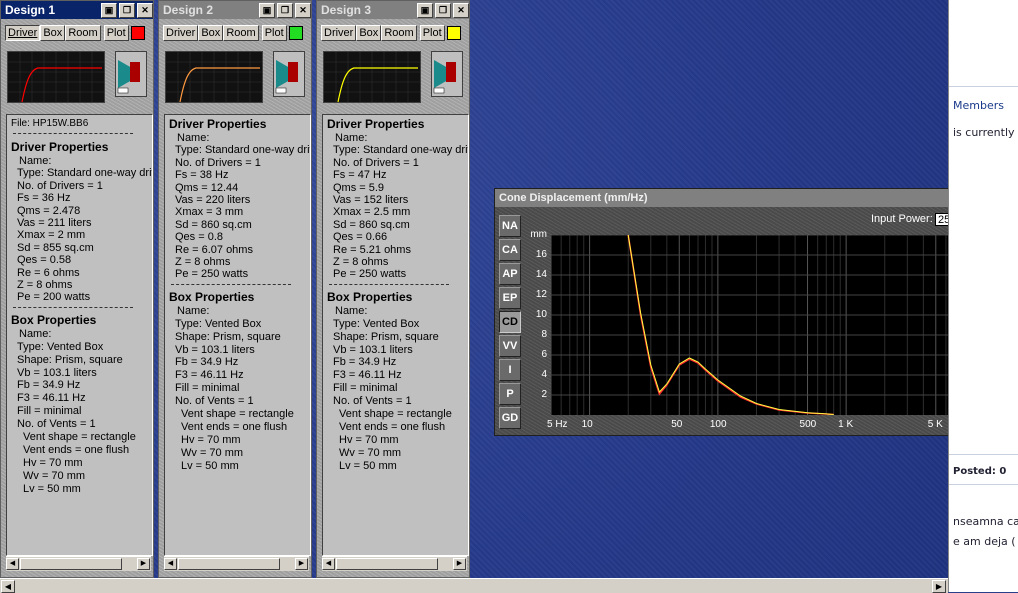 Image resolution: width=1018 pixels, height=593 pixels. I want to click on plot-mode-button-ap: AP, so click(510, 274).